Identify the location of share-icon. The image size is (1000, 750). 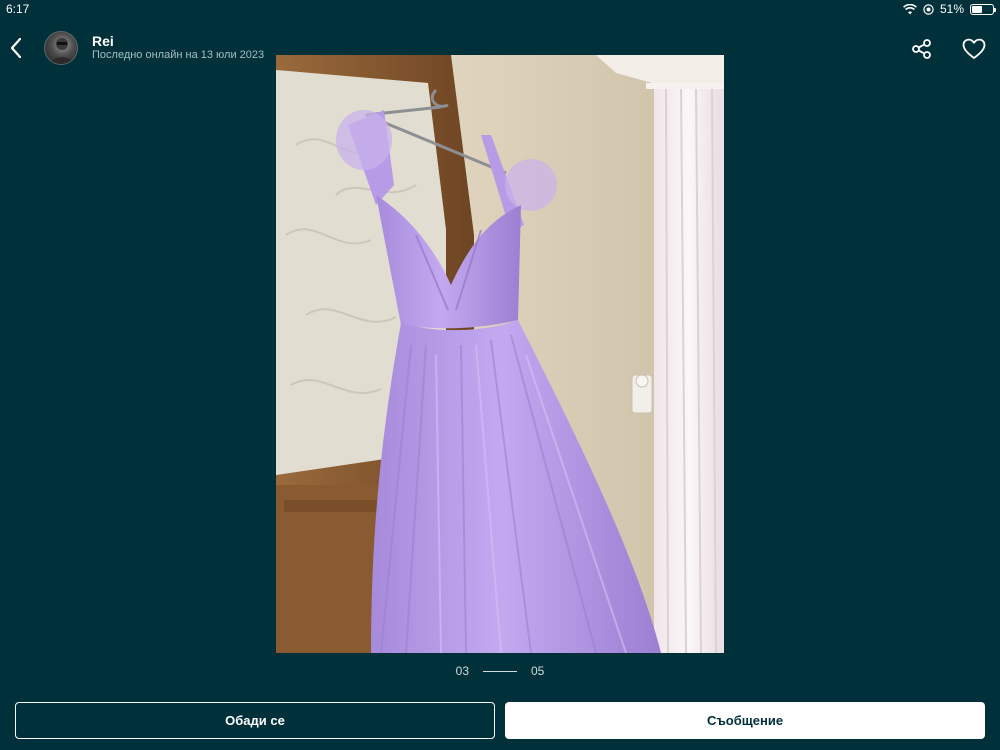
(921, 49).